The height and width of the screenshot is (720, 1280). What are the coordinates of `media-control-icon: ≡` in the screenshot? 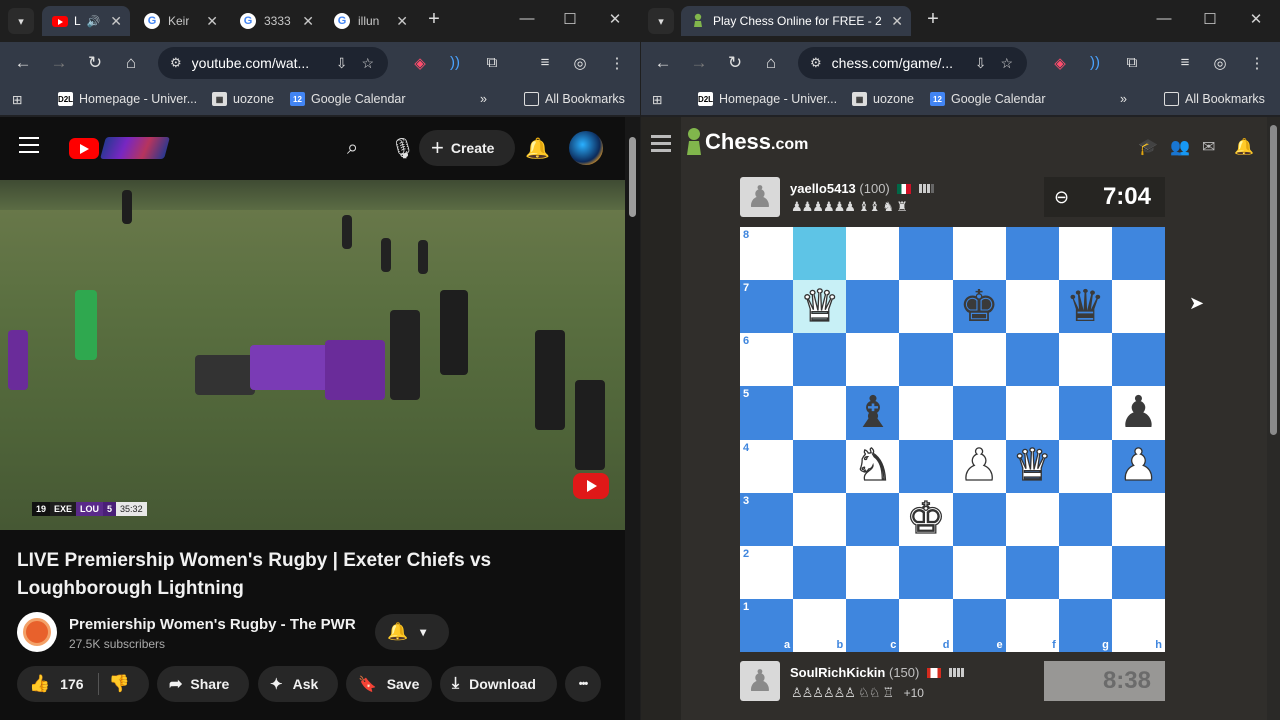 It's located at (1185, 62).